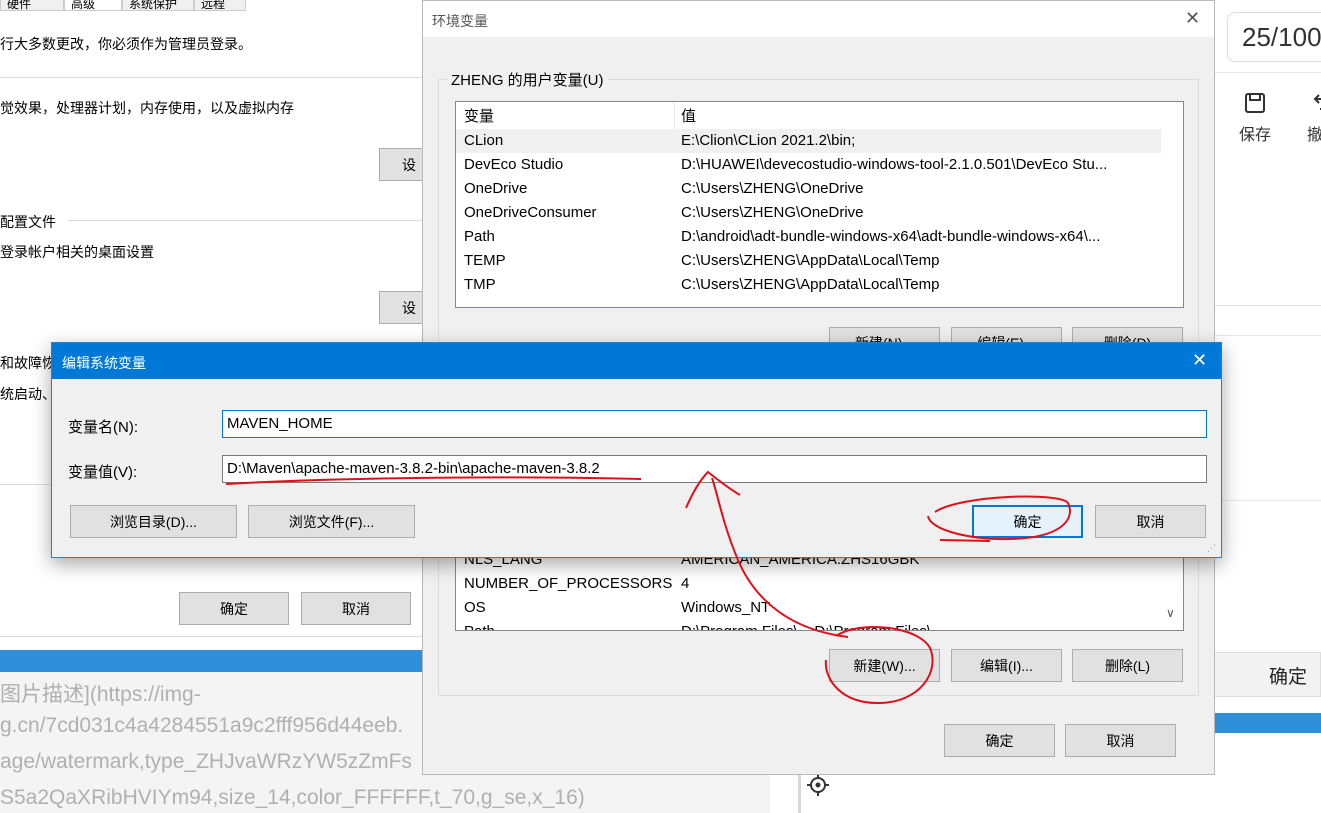  I want to click on circle-new-annotation, so click(879, 665).